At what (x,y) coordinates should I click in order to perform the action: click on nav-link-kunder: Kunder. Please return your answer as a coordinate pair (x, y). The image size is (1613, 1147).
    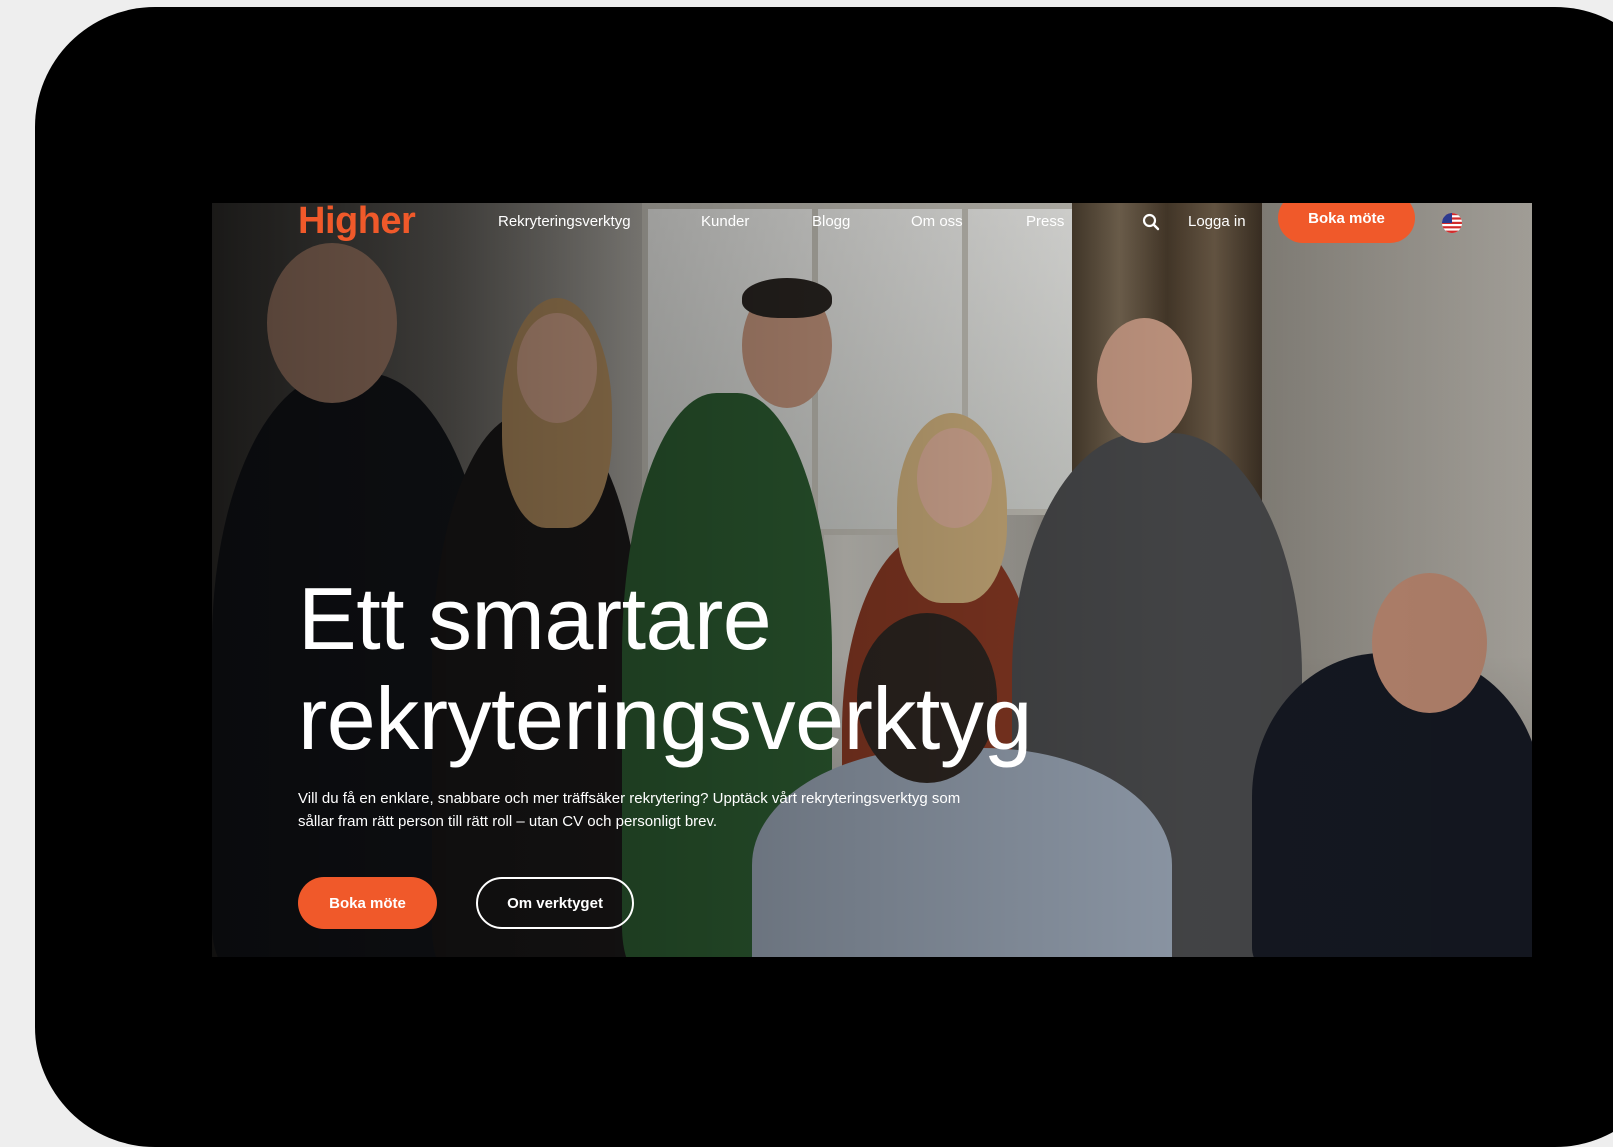
    Looking at the image, I should click on (725, 221).